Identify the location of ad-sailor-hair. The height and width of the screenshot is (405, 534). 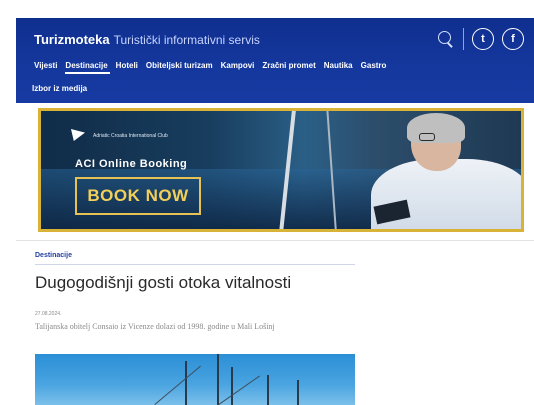
(436, 128).